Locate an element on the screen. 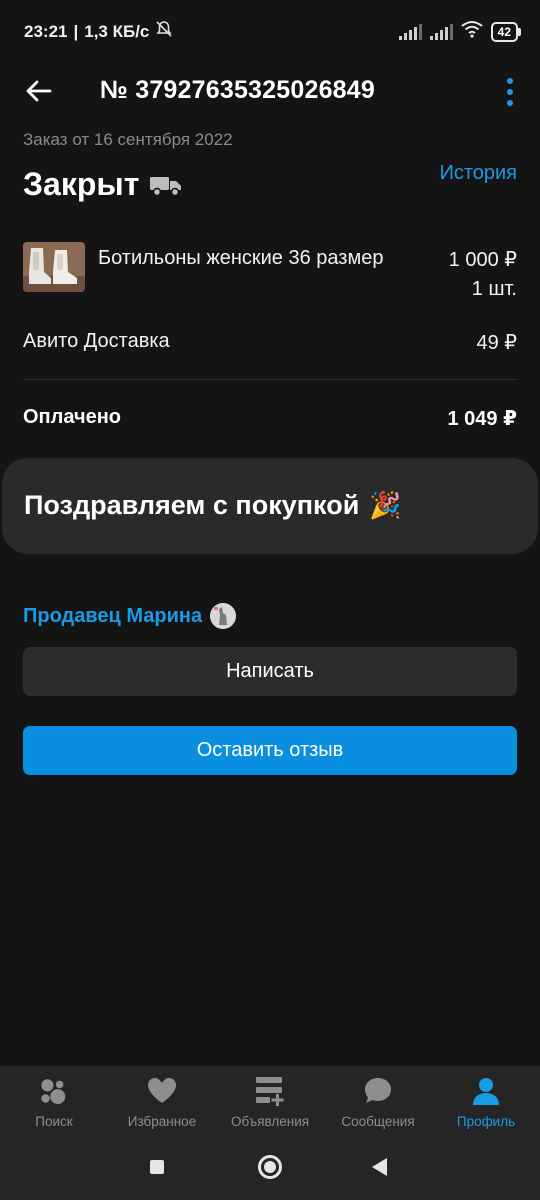 This screenshot has height=1200, width=540. arrow-left-icon is located at coordinates (39, 91).